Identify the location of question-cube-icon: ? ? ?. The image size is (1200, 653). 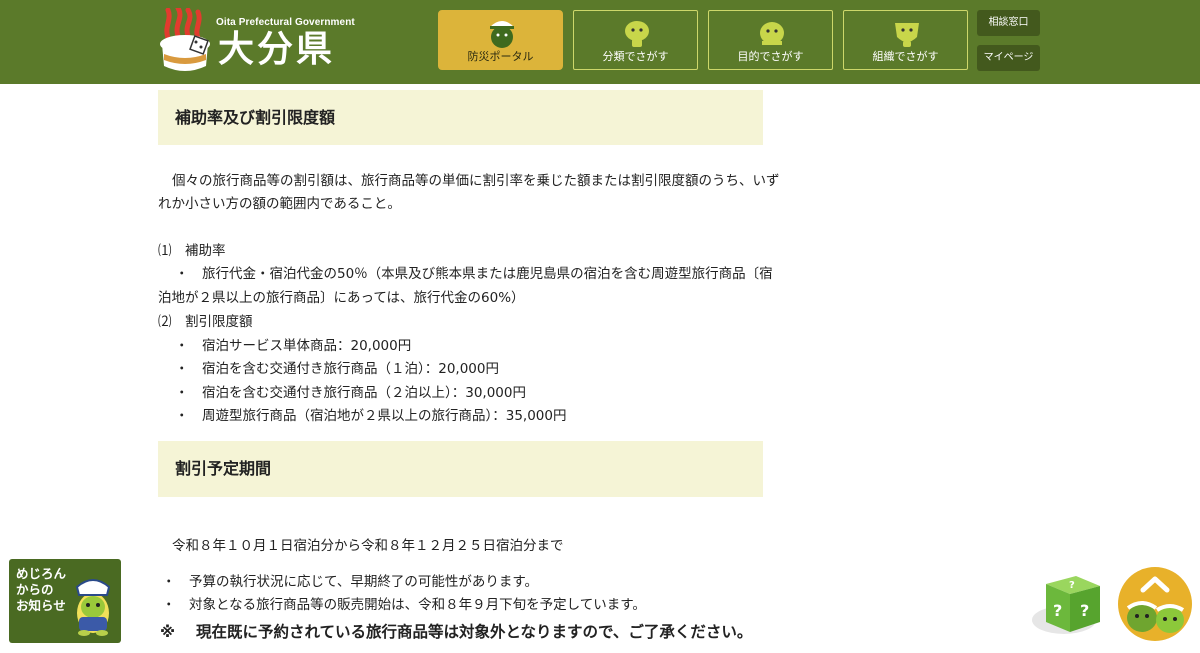
(1066, 605).